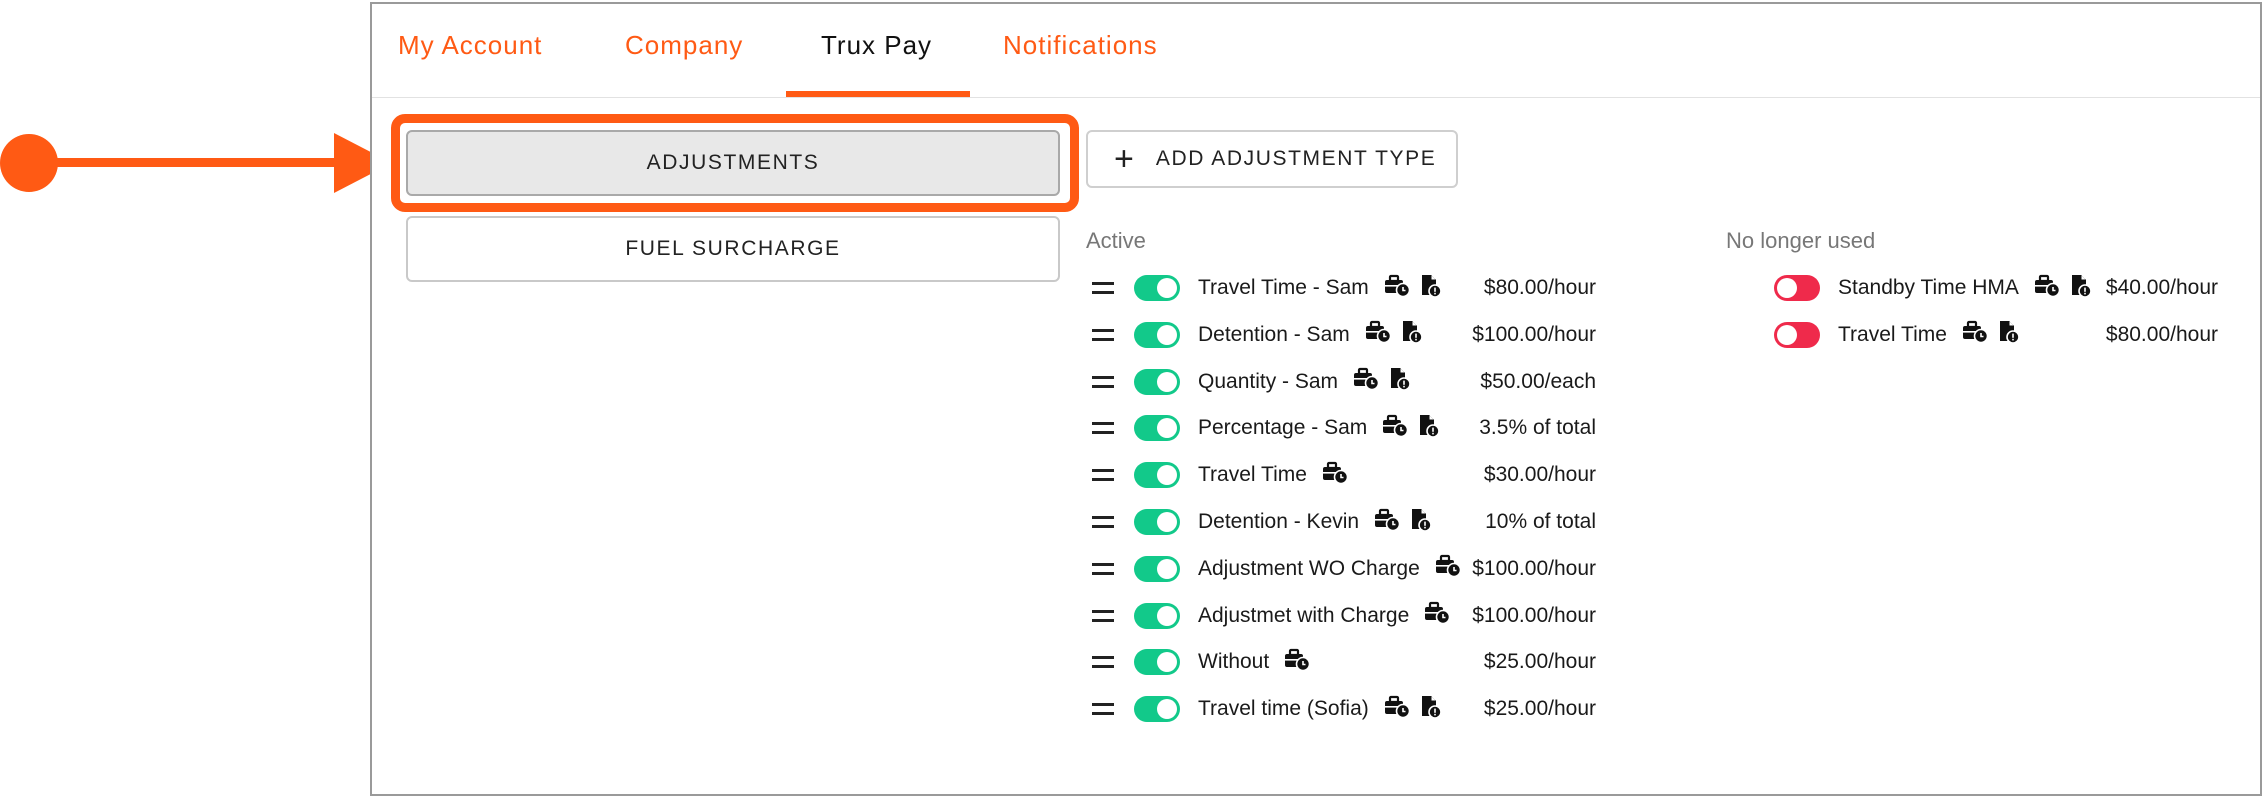 This screenshot has width=2262, height=798. I want to click on adjustment-row: Without, so click(1205, 662).